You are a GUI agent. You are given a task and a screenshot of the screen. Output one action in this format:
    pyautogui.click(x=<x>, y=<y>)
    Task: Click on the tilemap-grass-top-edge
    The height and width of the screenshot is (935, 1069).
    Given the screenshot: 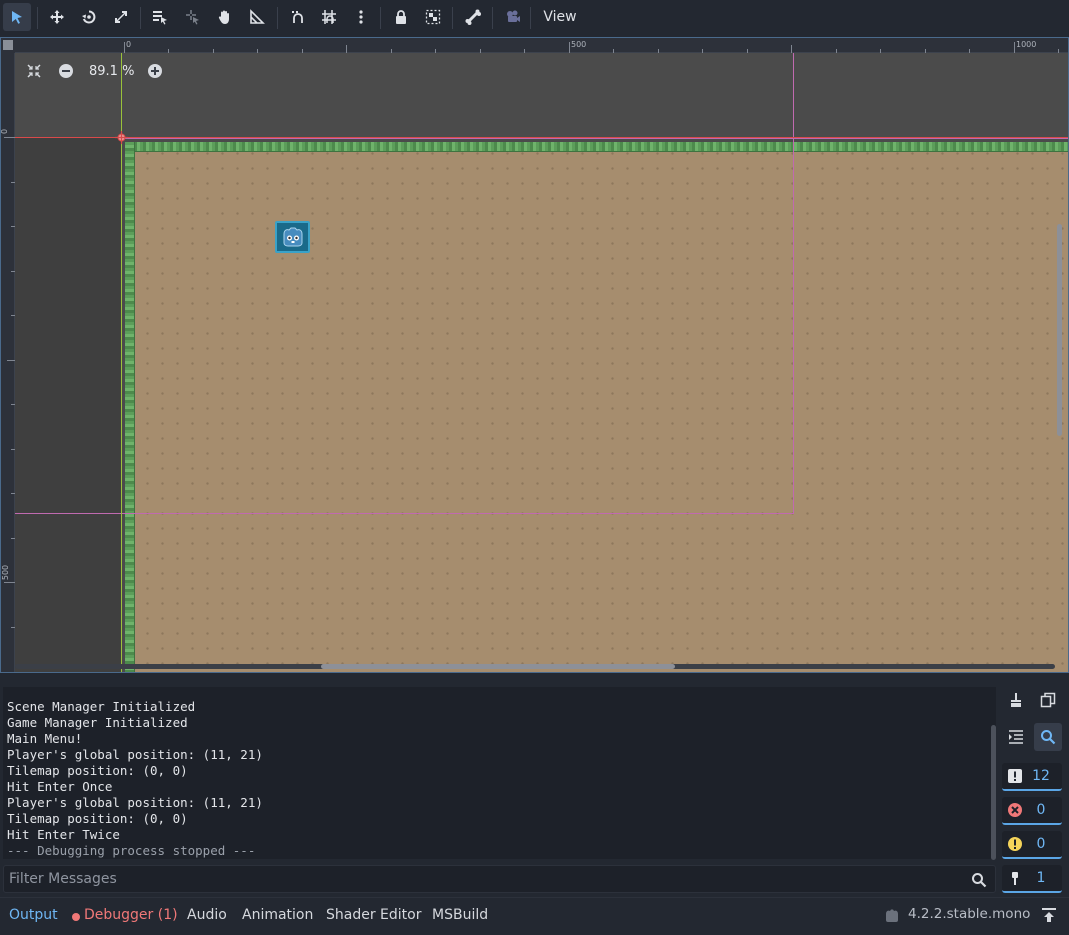 What is the action you would take?
    pyautogui.click(x=596, y=147)
    